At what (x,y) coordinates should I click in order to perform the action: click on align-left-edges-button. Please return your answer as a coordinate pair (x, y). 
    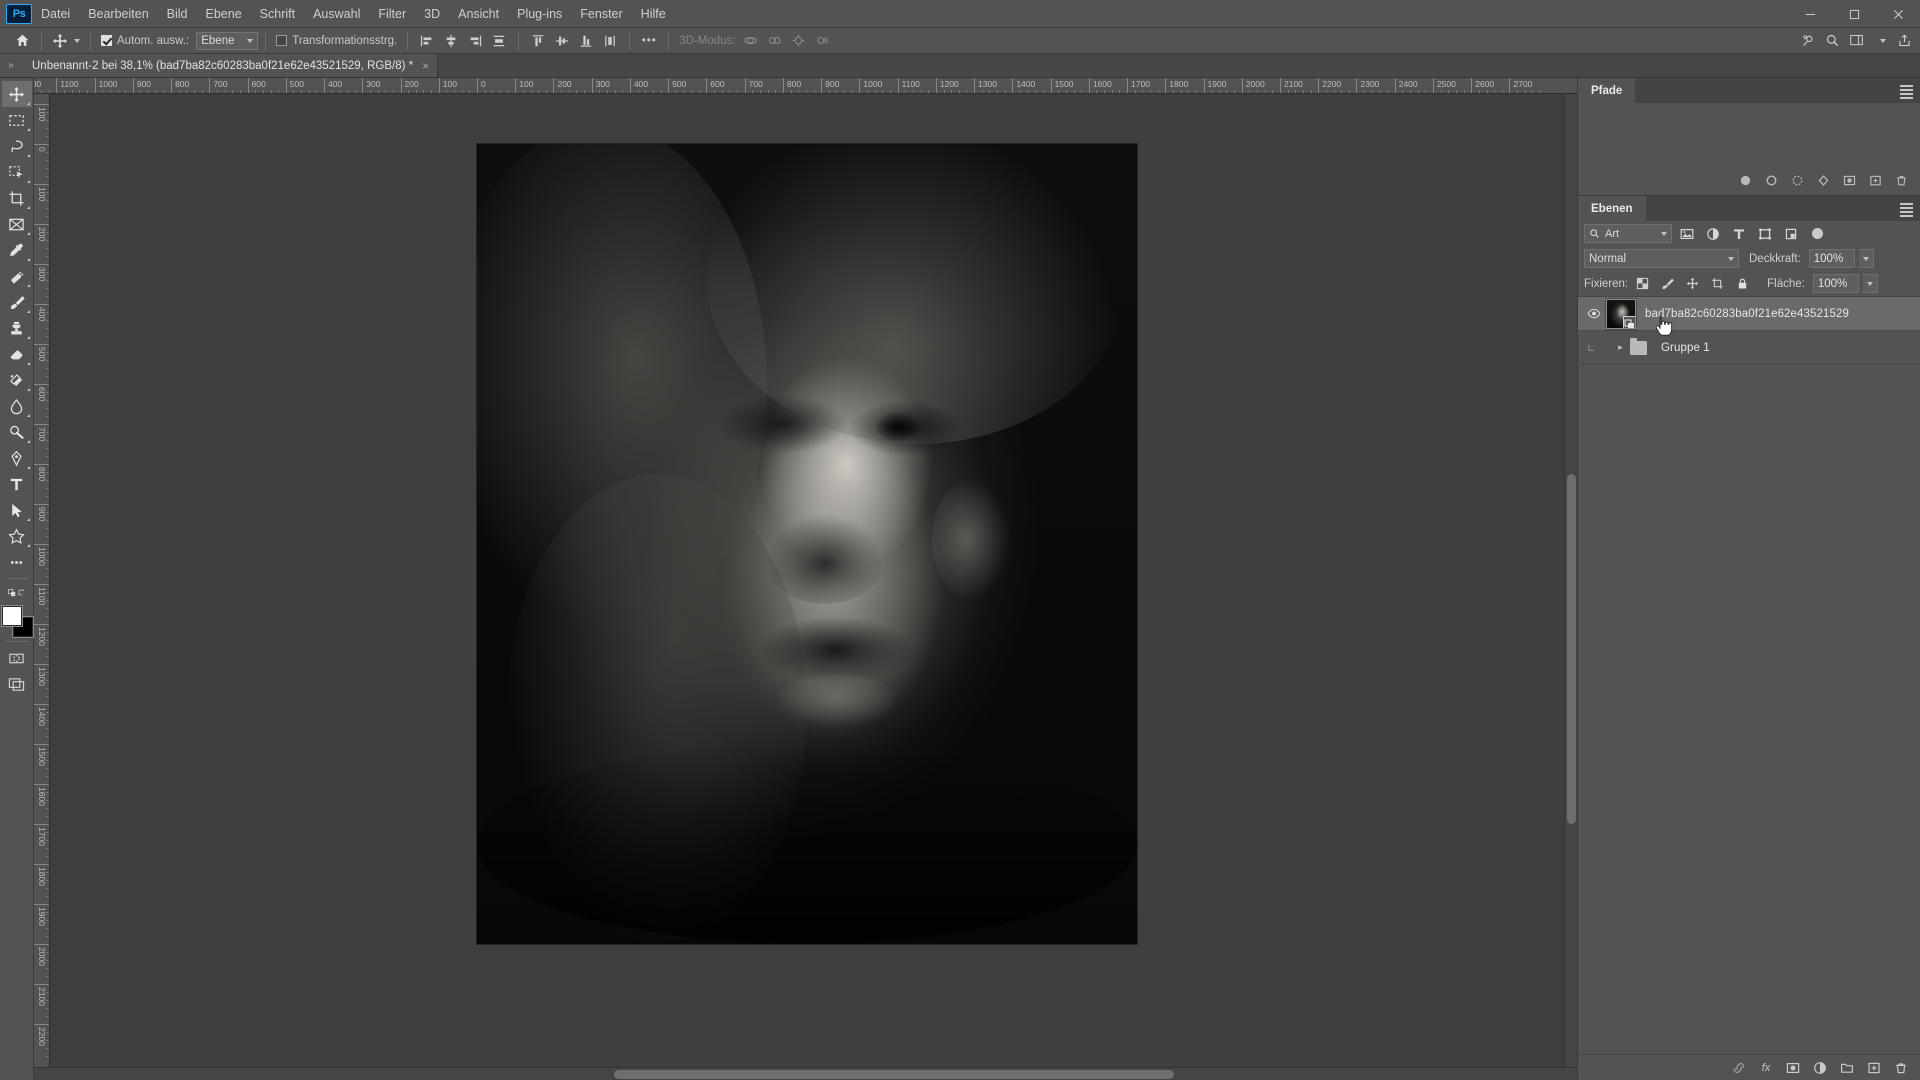
    Looking at the image, I should click on (427, 41).